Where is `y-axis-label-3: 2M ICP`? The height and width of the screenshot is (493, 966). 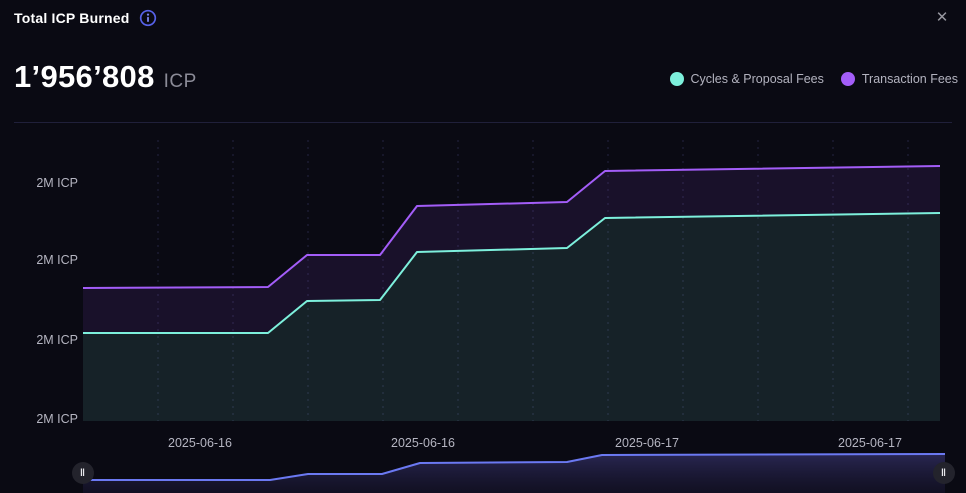
y-axis-label-3: 2M ICP is located at coordinates (57, 419).